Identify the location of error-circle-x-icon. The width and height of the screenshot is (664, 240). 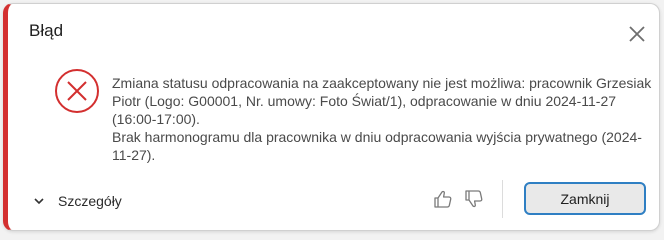
(77, 91).